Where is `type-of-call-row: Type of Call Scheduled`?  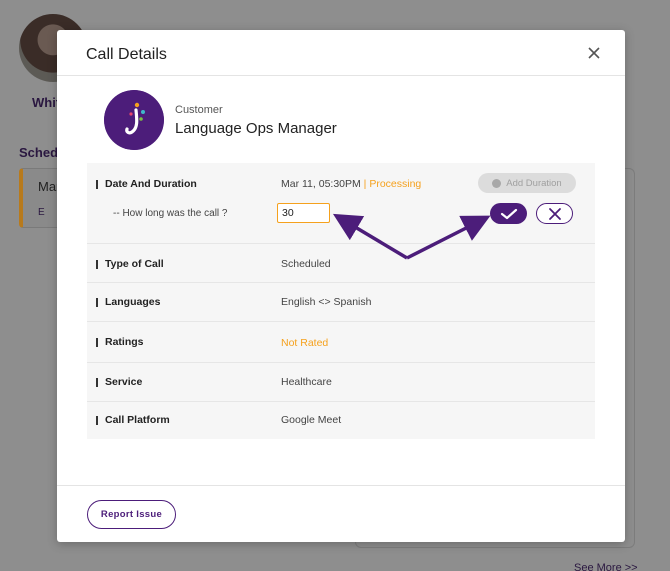
type-of-call-row: Type of Call Scheduled is located at coordinates (341, 263).